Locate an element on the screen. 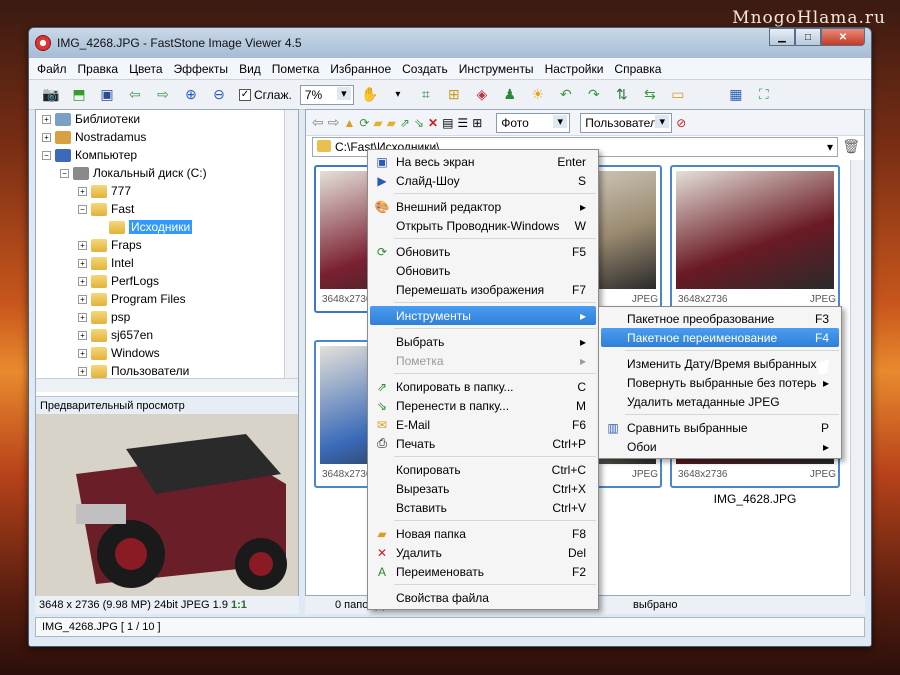 The image size is (900, 675). menu-item: ⟳ Обновить F5 is located at coordinates (483, 251).